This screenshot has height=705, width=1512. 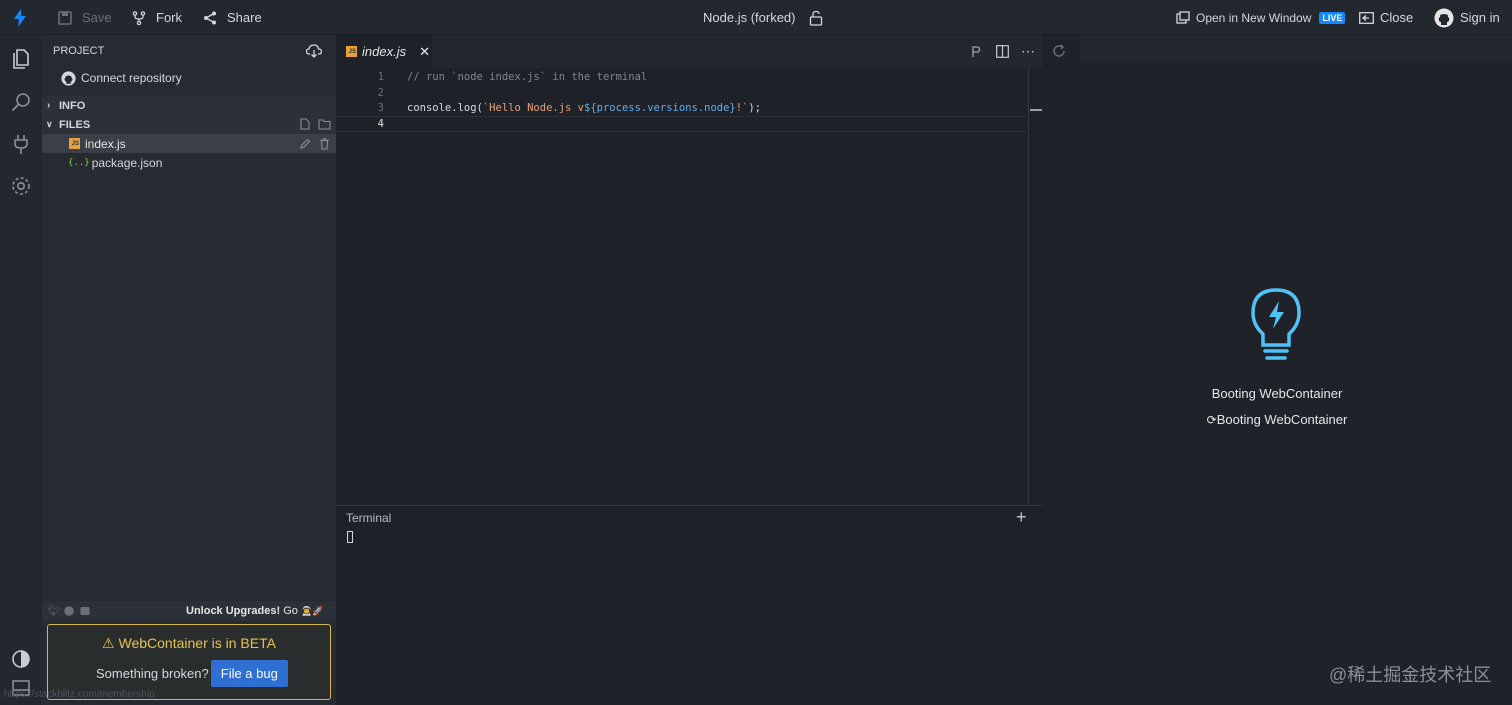 What do you see at coordinates (424, 52) in the screenshot?
I see `close-tab-icon: ✕` at bounding box center [424, 52].